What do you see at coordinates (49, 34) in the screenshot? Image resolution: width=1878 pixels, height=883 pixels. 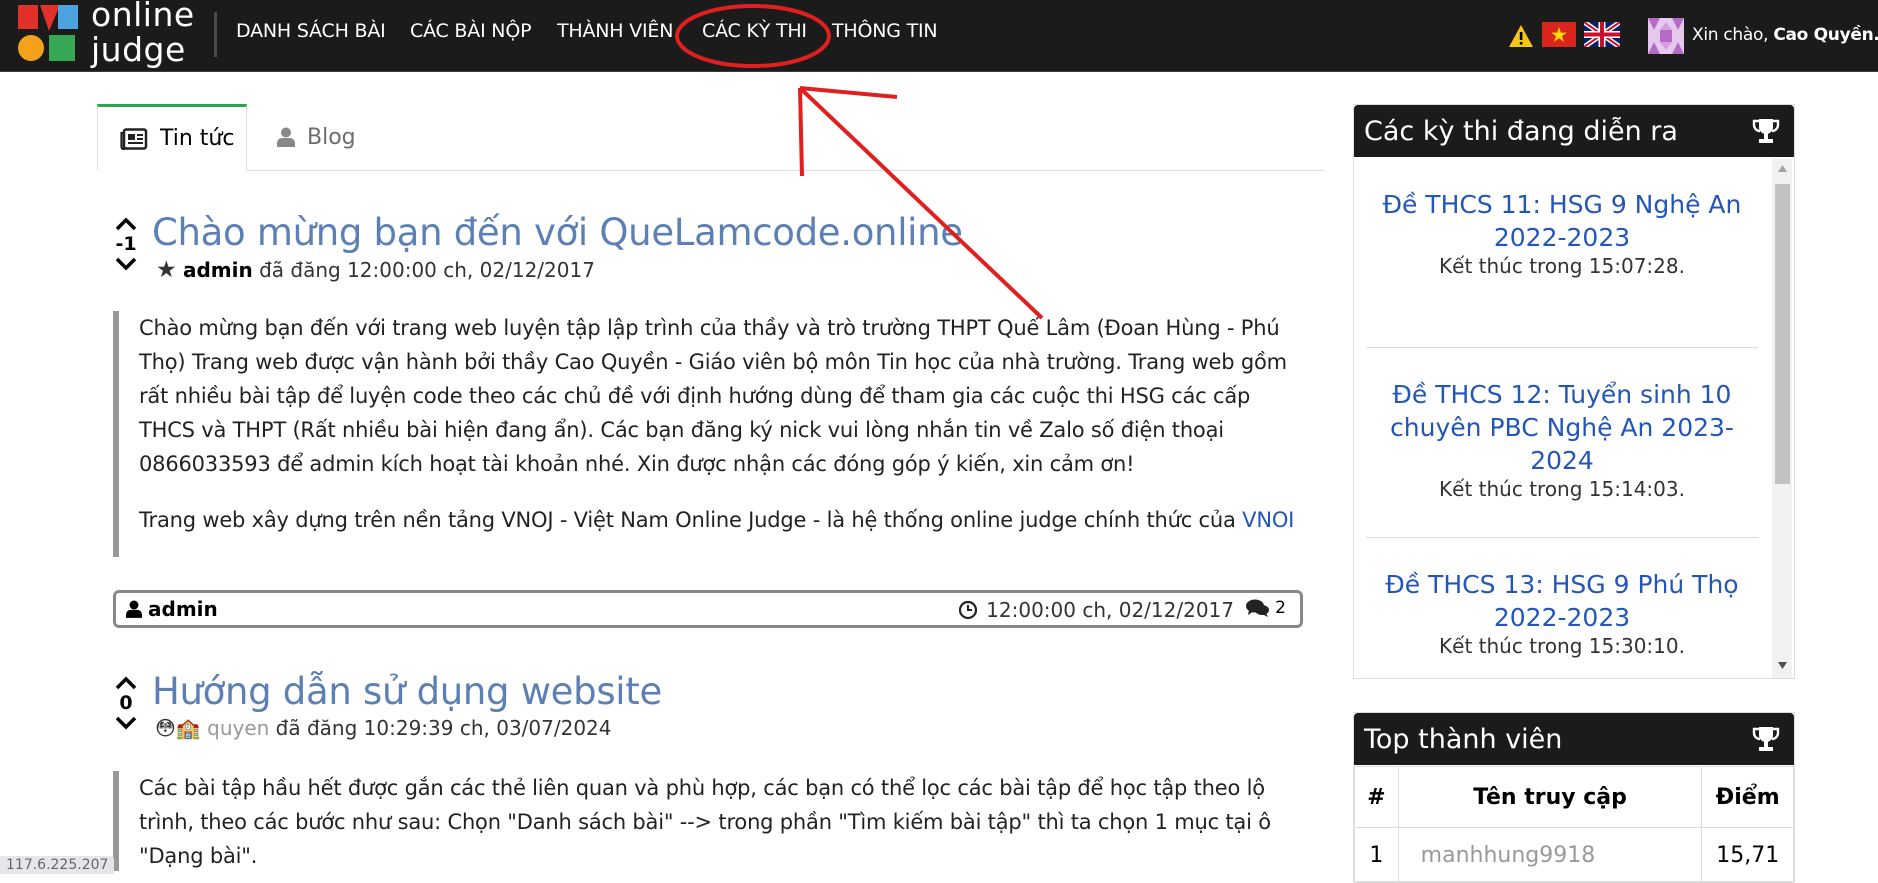 I see `site-logo` at bounding box center [49, 34].